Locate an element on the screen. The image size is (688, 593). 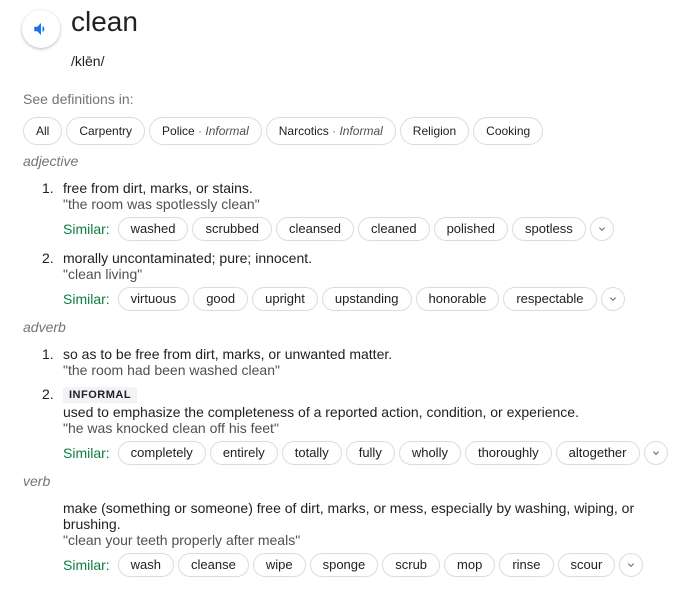
sense-example: "he was knocked clean off his feet" is located at coordinates (171, 428).